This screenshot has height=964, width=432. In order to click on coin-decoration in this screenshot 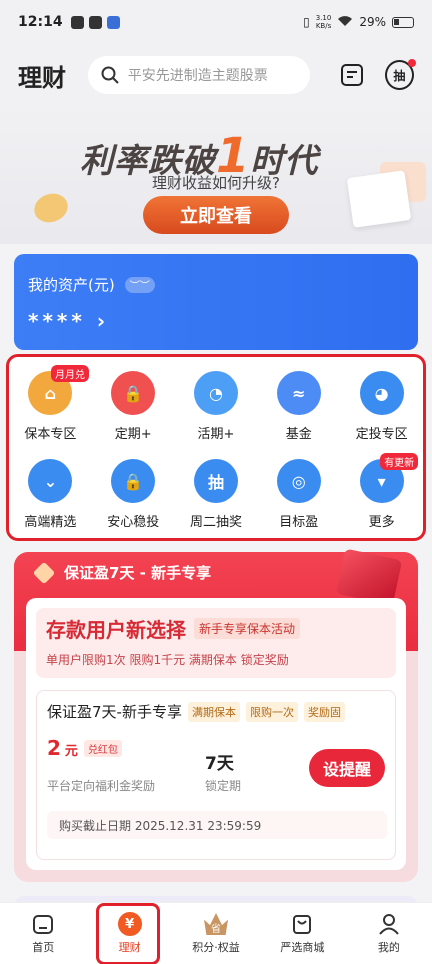, I will do `click(51, 208)`.